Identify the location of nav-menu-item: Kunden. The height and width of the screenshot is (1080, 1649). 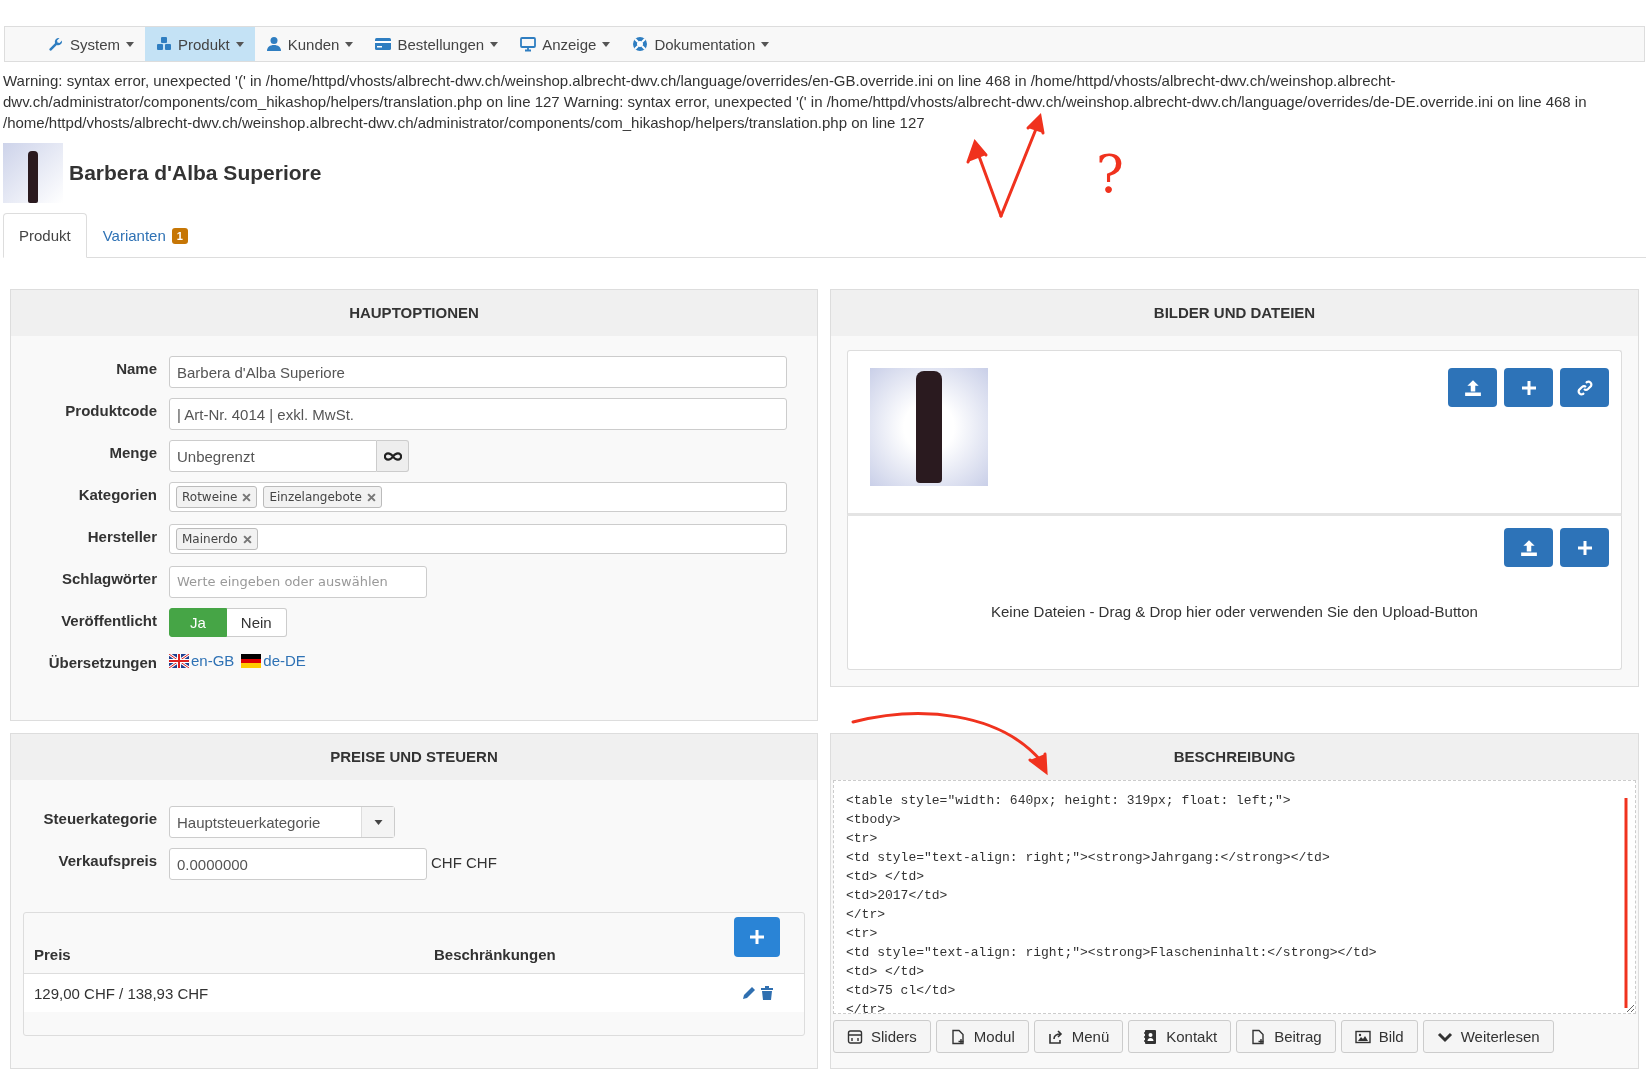
(309, 44).